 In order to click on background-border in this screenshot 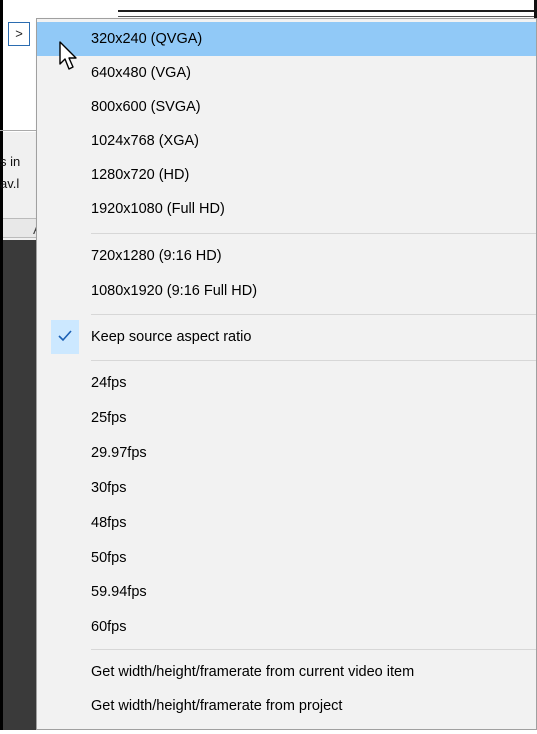, I will do `click(327, 11)`.